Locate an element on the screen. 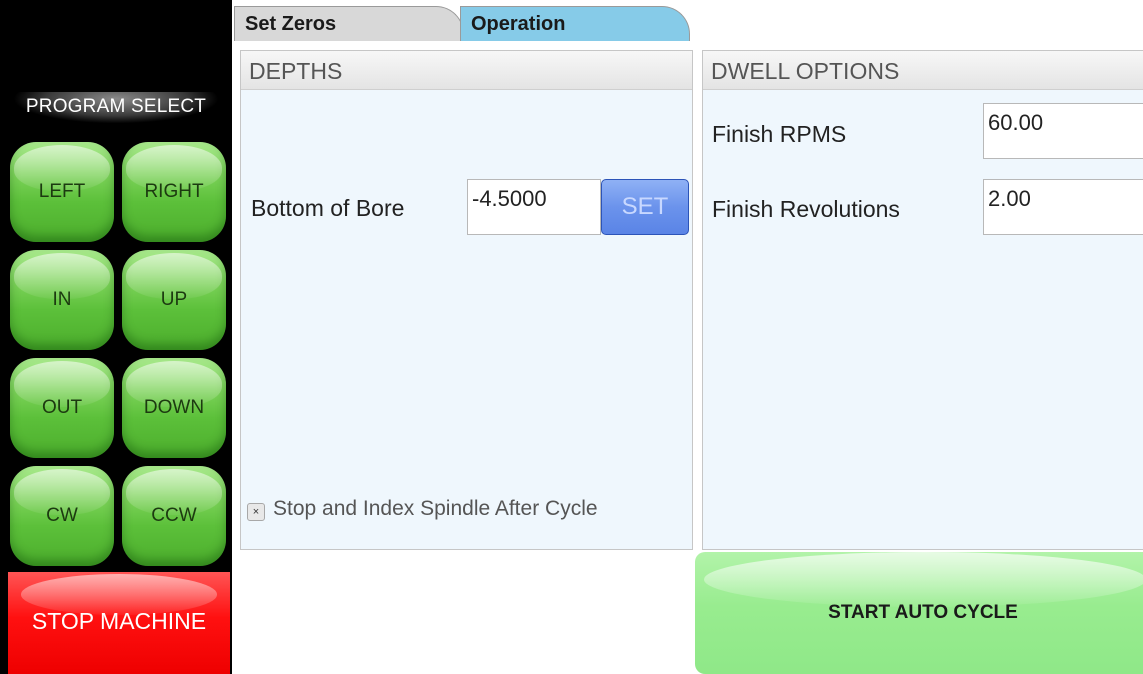  cw-button: CW is located at coordinates (62, 516).